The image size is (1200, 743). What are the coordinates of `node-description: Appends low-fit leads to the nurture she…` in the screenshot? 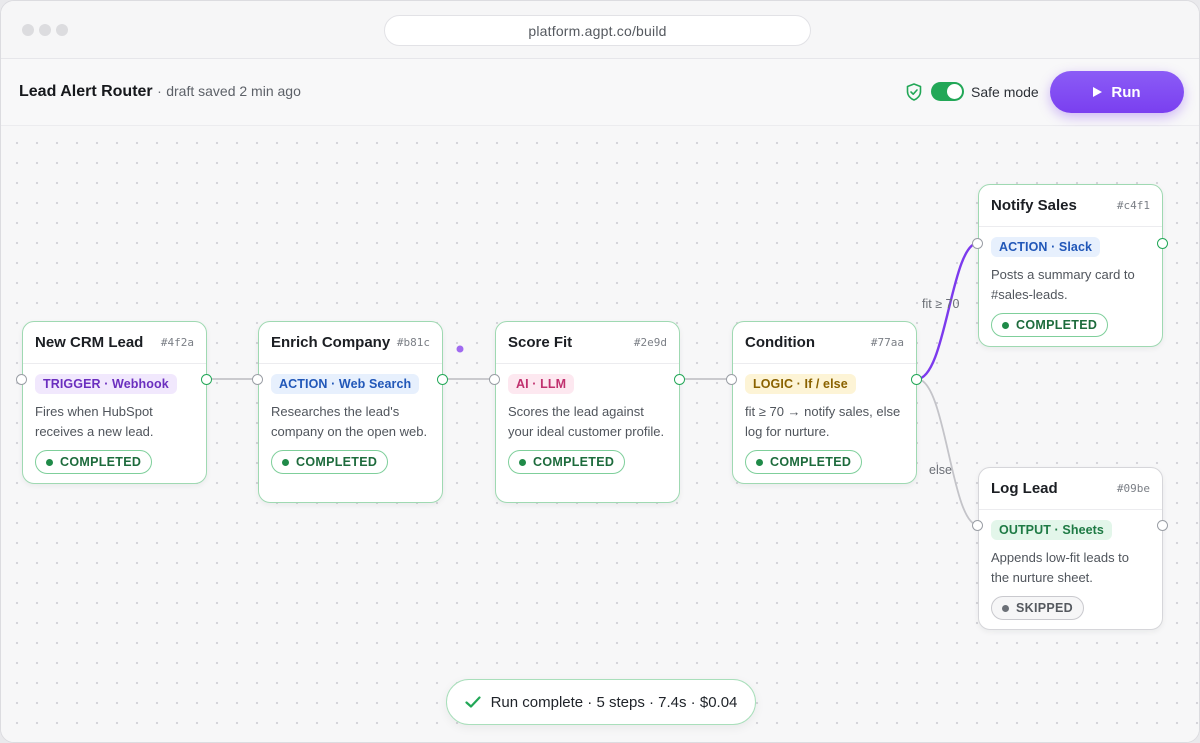 It's located at (1060, 567).